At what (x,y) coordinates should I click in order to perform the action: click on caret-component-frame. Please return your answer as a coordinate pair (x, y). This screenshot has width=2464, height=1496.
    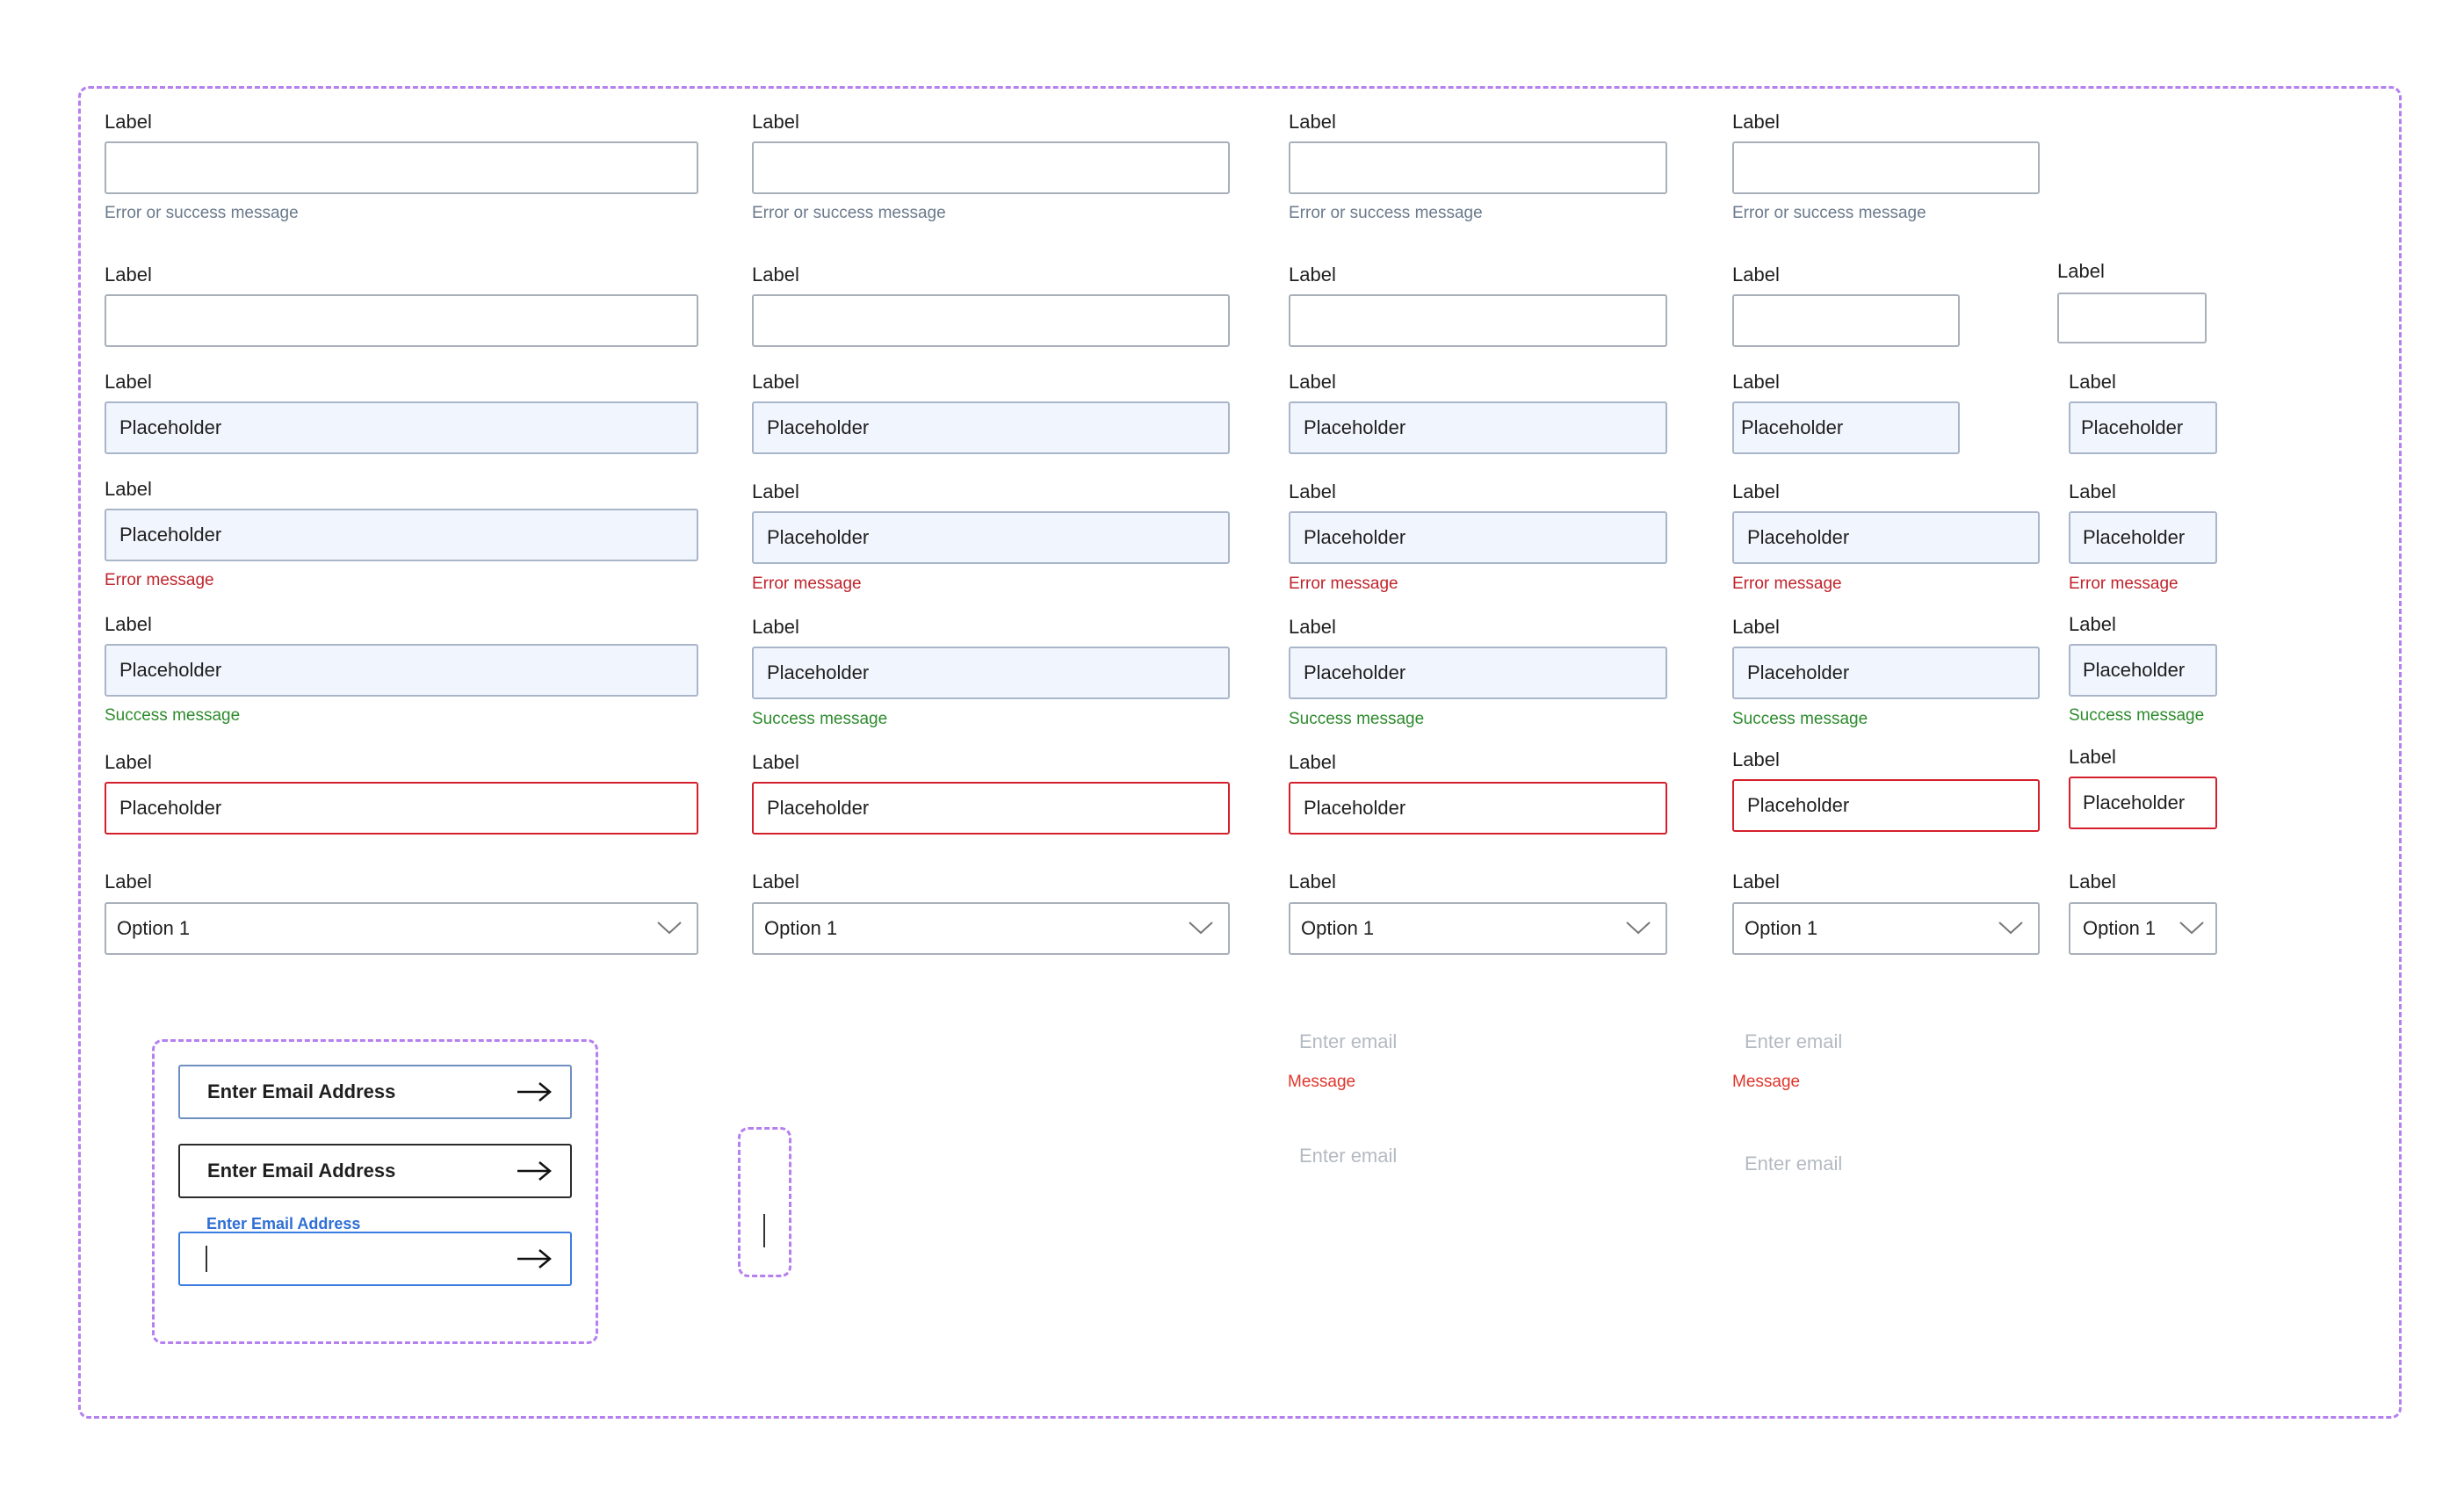
    Looking at the image, I should click on (764, 1202).